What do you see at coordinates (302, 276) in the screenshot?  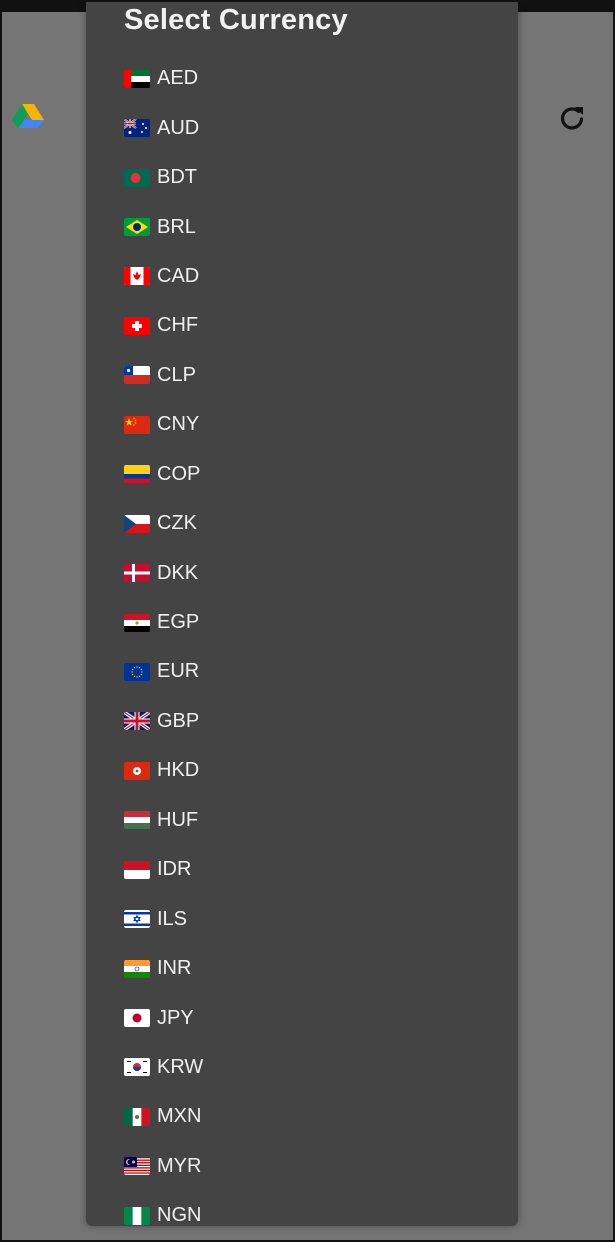 I see `currency-item-cad: CAD` at bounding box center [302, 276].